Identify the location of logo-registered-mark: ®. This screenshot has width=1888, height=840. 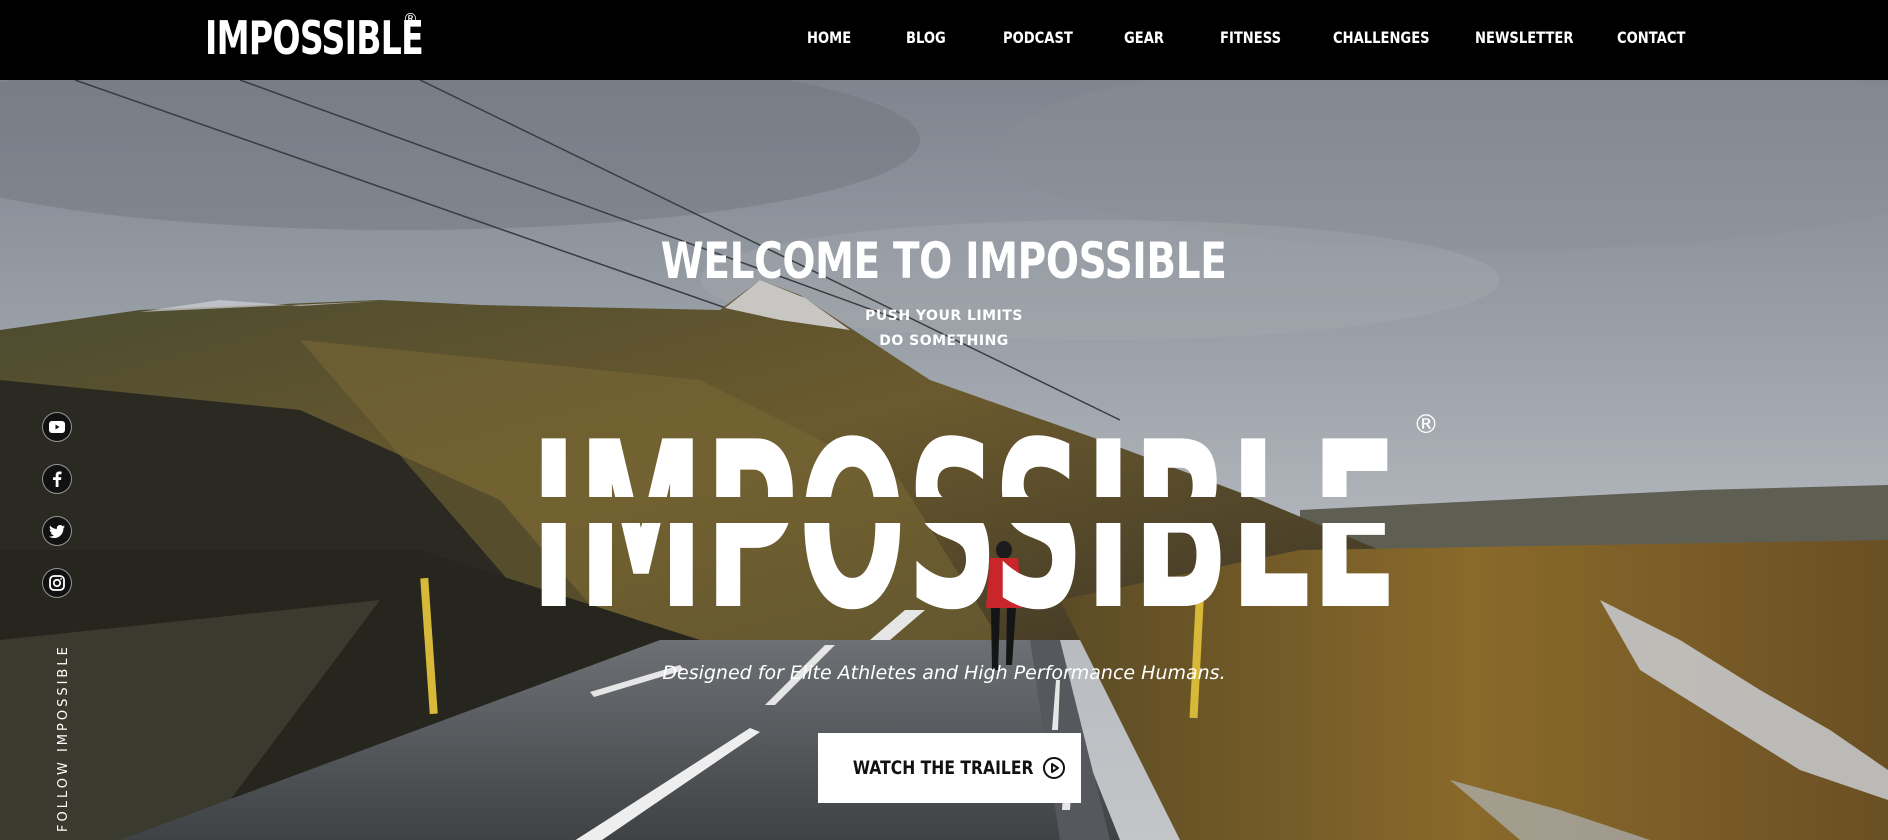
(410, 19).